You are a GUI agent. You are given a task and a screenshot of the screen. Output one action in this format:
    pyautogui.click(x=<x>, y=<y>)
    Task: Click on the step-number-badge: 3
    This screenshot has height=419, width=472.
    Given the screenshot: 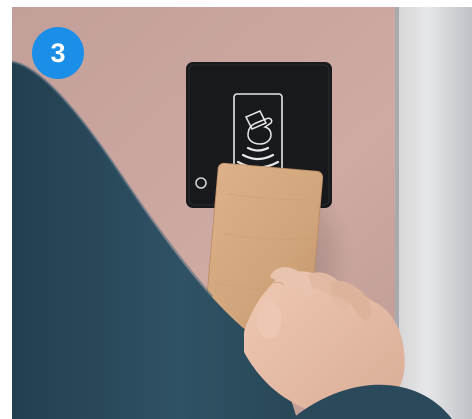 What is the action you would take?
    pyautogui.click(x=58, y=53)
    